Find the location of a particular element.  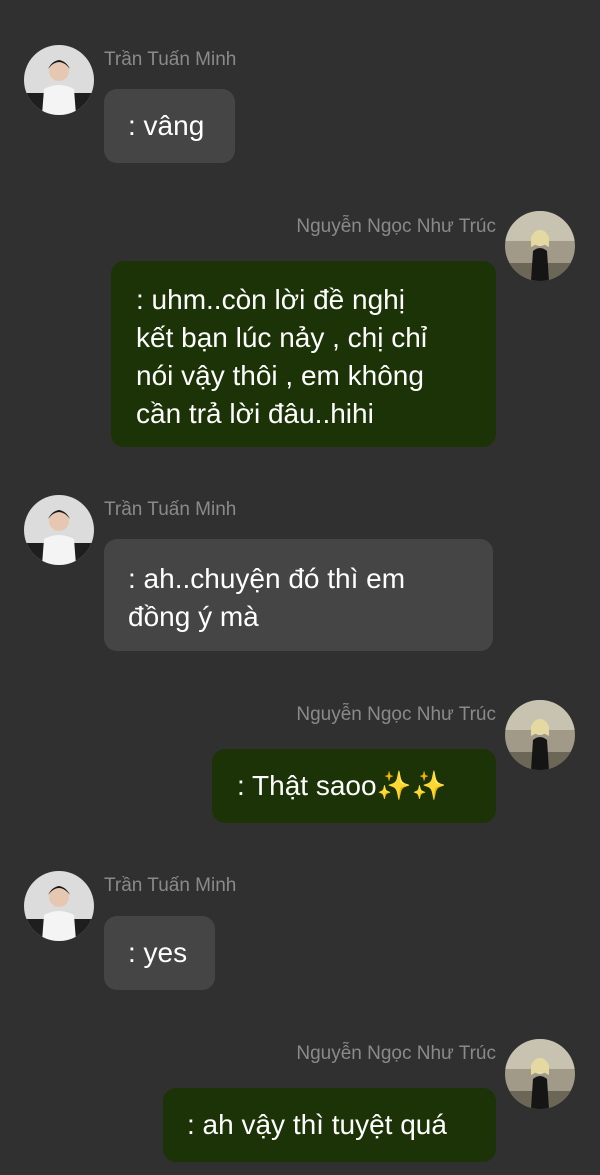

message-text: : uhm..còn lời đề nghị is located at coordinates (270, 299).